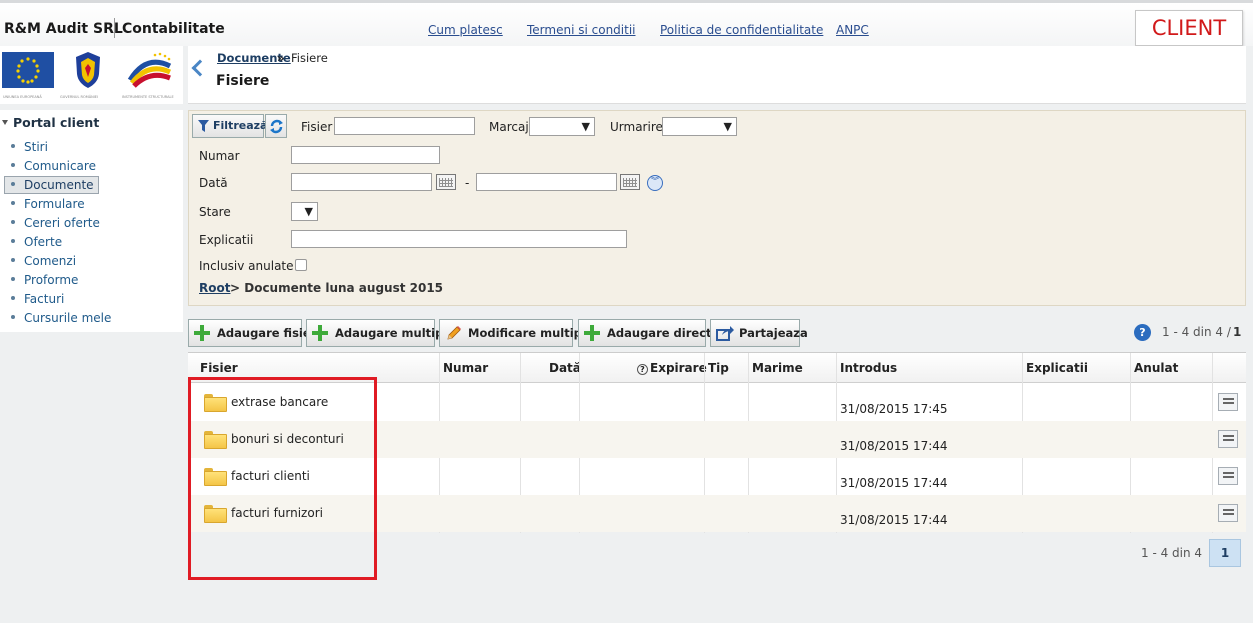 This screenshot has height=623, width=1253. I want to click on funnel-icon, so click(203, 126).